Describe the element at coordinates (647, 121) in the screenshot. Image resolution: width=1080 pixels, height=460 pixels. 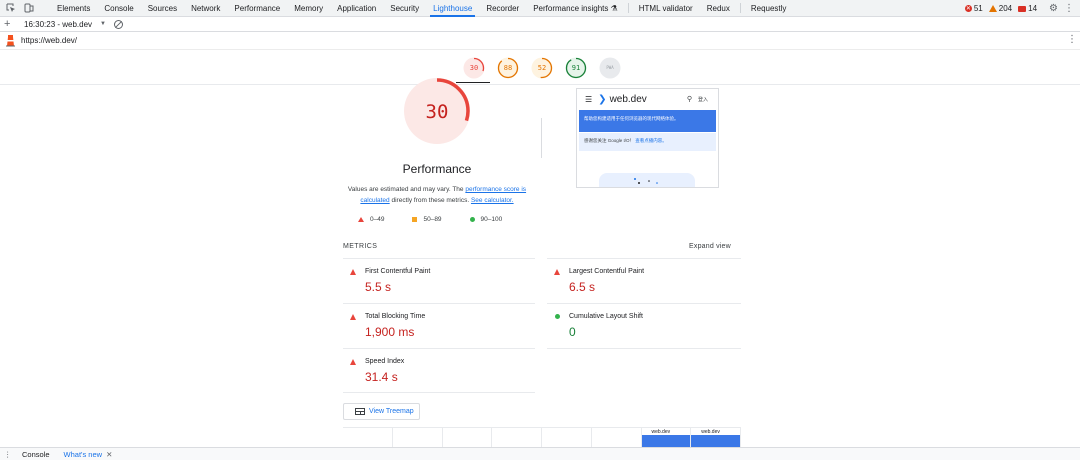
I see `screenshot-banner: 帮助您构建适用于任何浏览器的现代网络体验。` at that location.